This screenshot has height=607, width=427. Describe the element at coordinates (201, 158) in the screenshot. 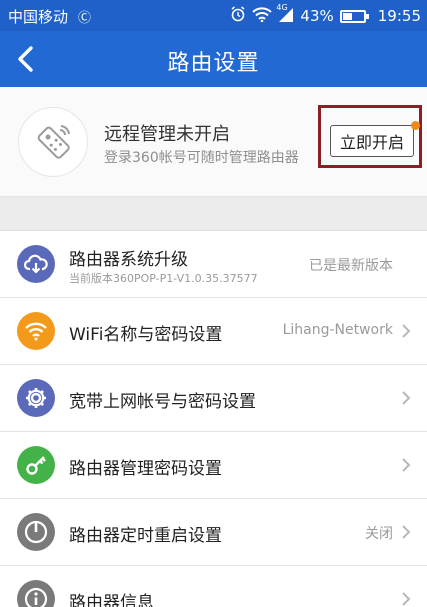

I see `remote-status-subtitle: 登录360帐号可随时管理路由器` at that location.